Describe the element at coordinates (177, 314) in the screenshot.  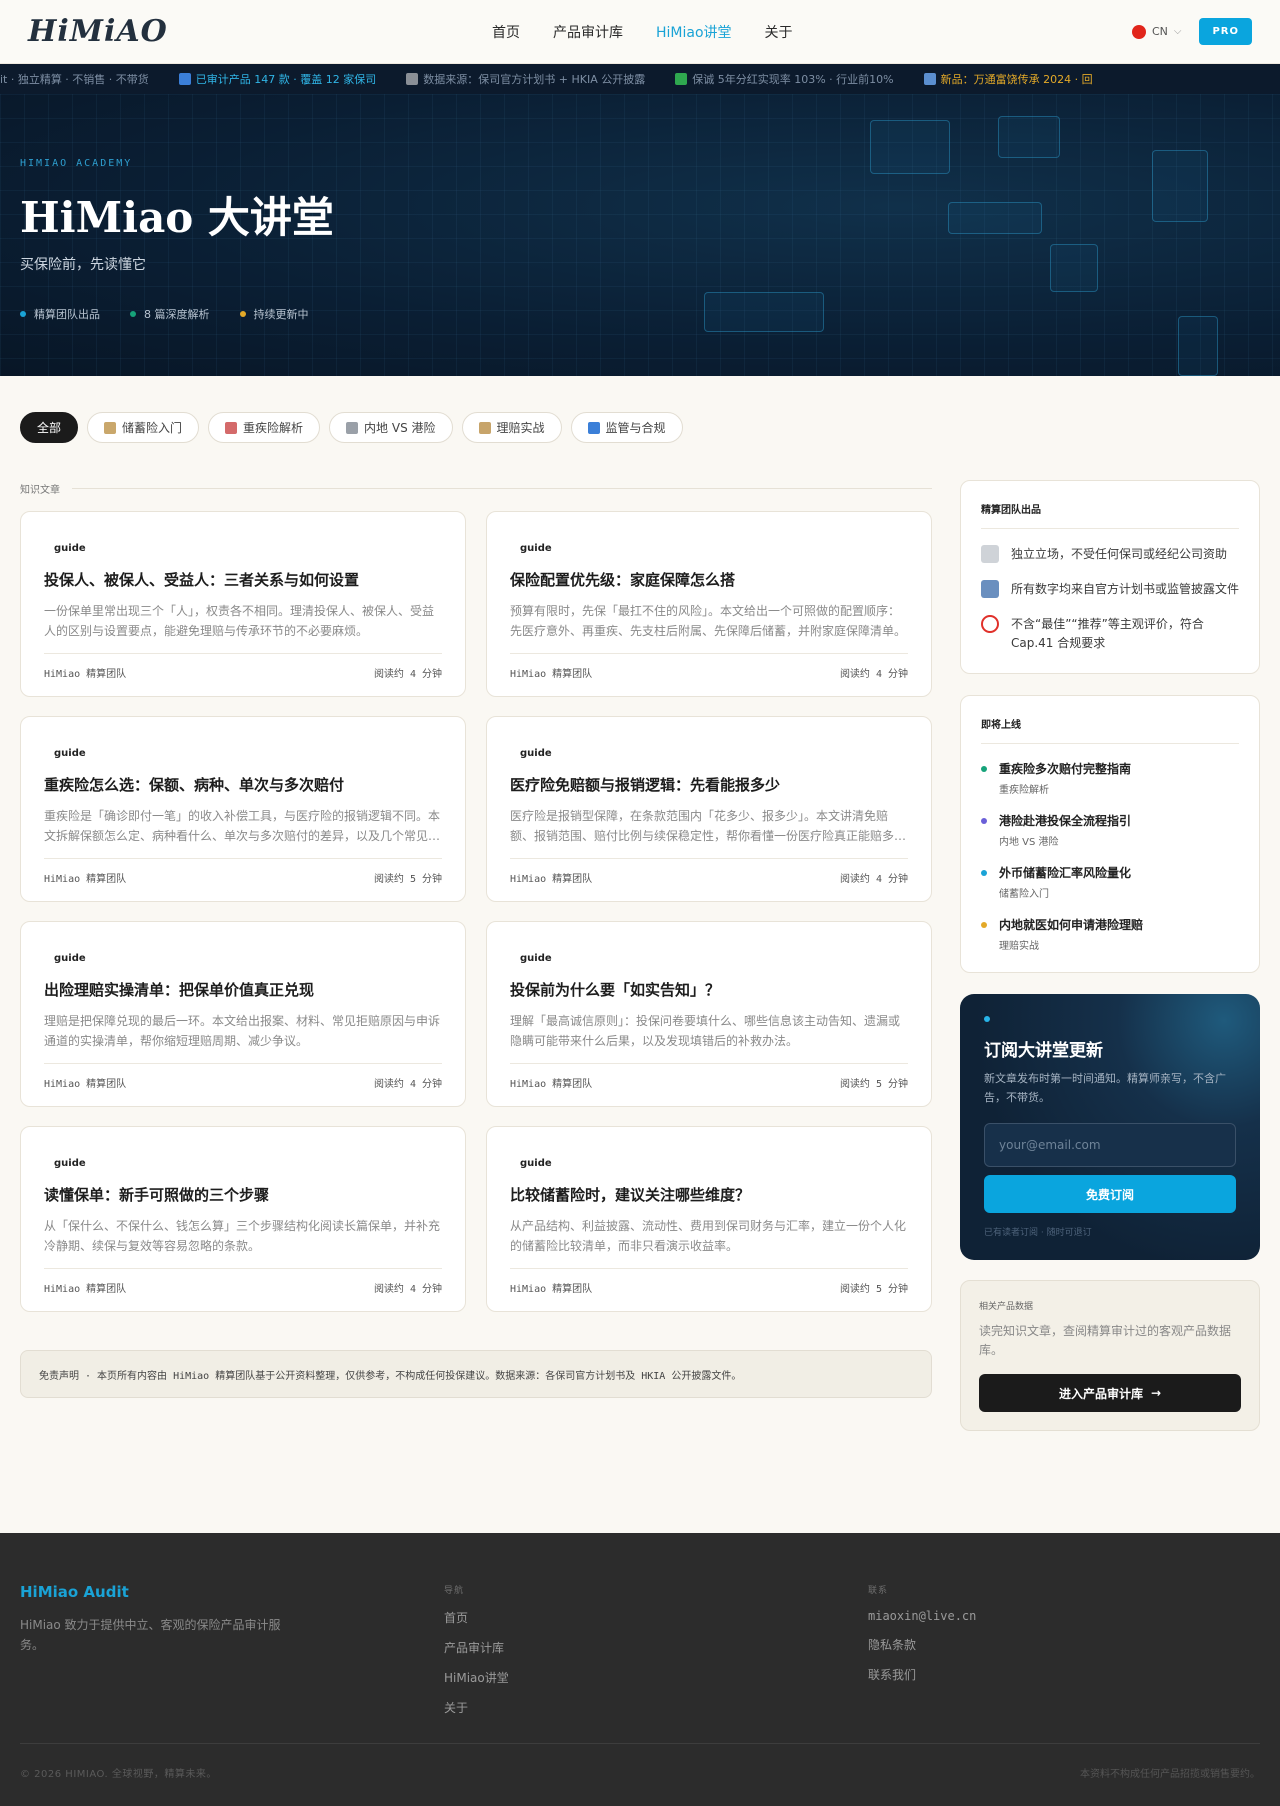
I see `hero-stat-label: 8 篇深度解析` at that location.